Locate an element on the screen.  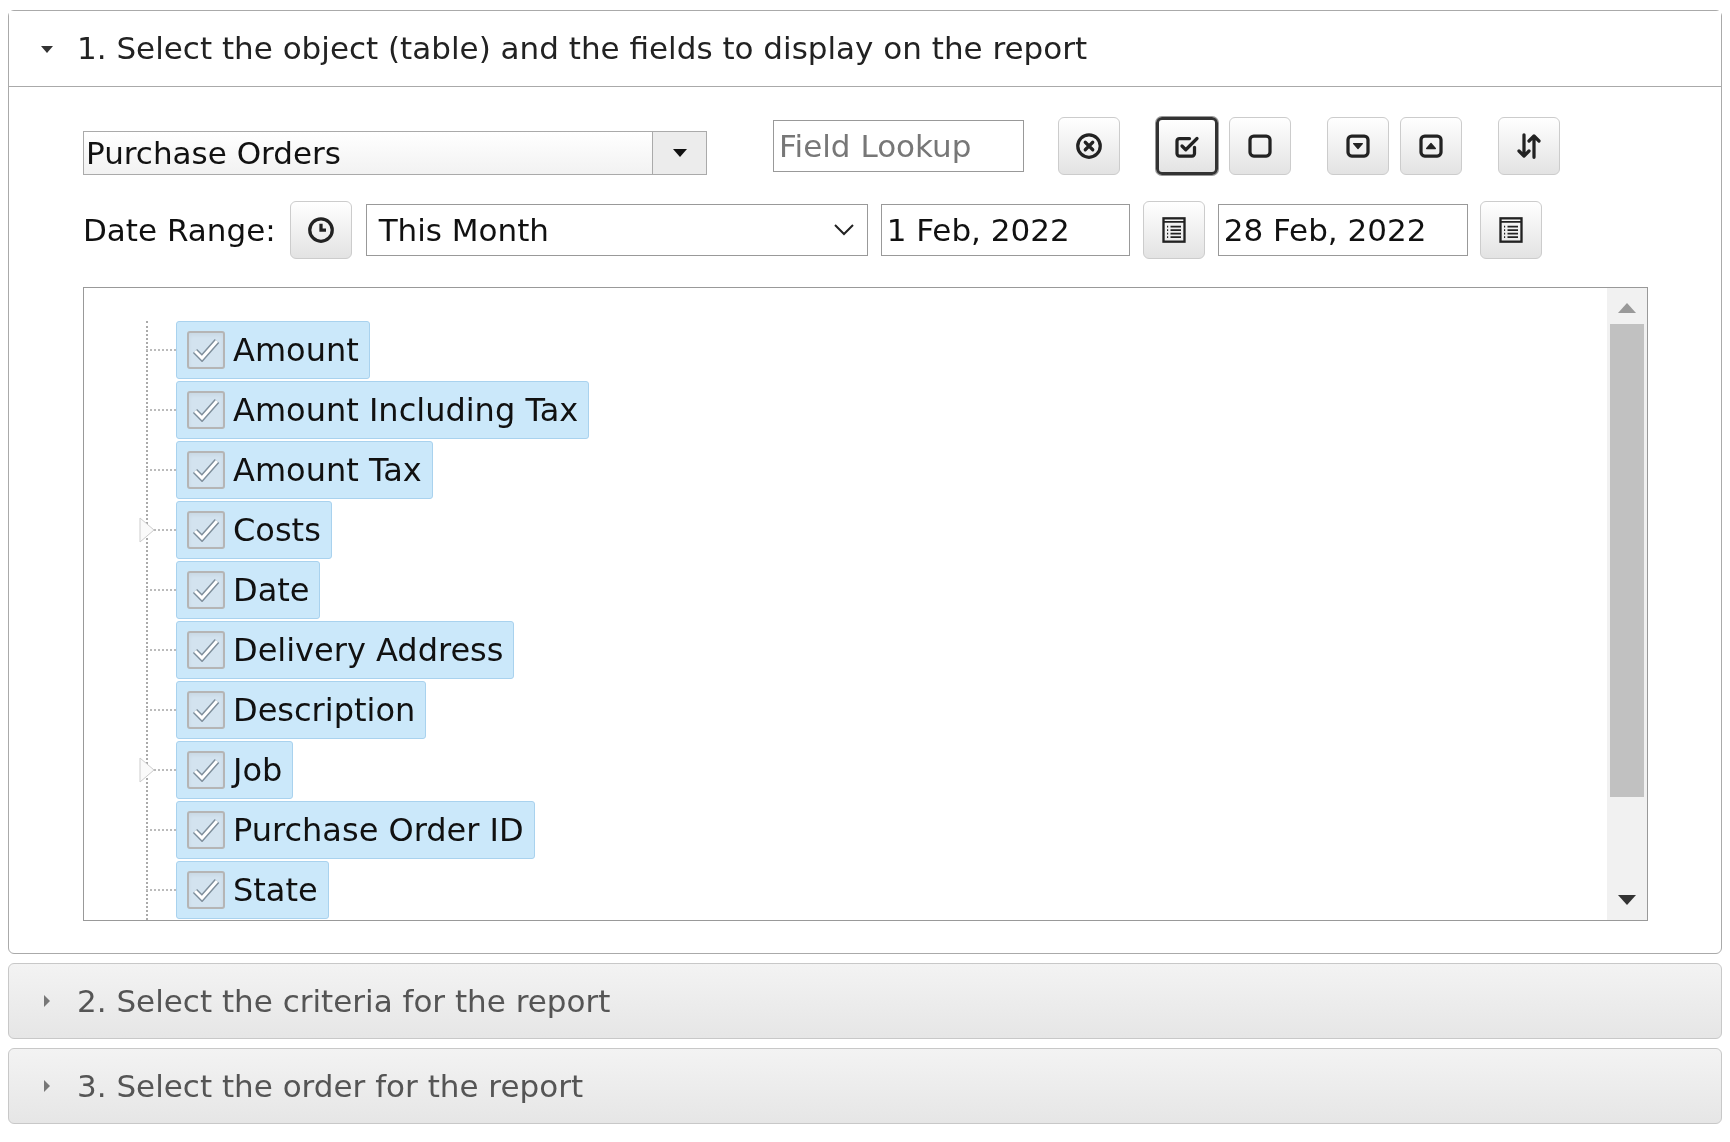
field-item: Purchase Order ID is located at coordinates (355, 830).